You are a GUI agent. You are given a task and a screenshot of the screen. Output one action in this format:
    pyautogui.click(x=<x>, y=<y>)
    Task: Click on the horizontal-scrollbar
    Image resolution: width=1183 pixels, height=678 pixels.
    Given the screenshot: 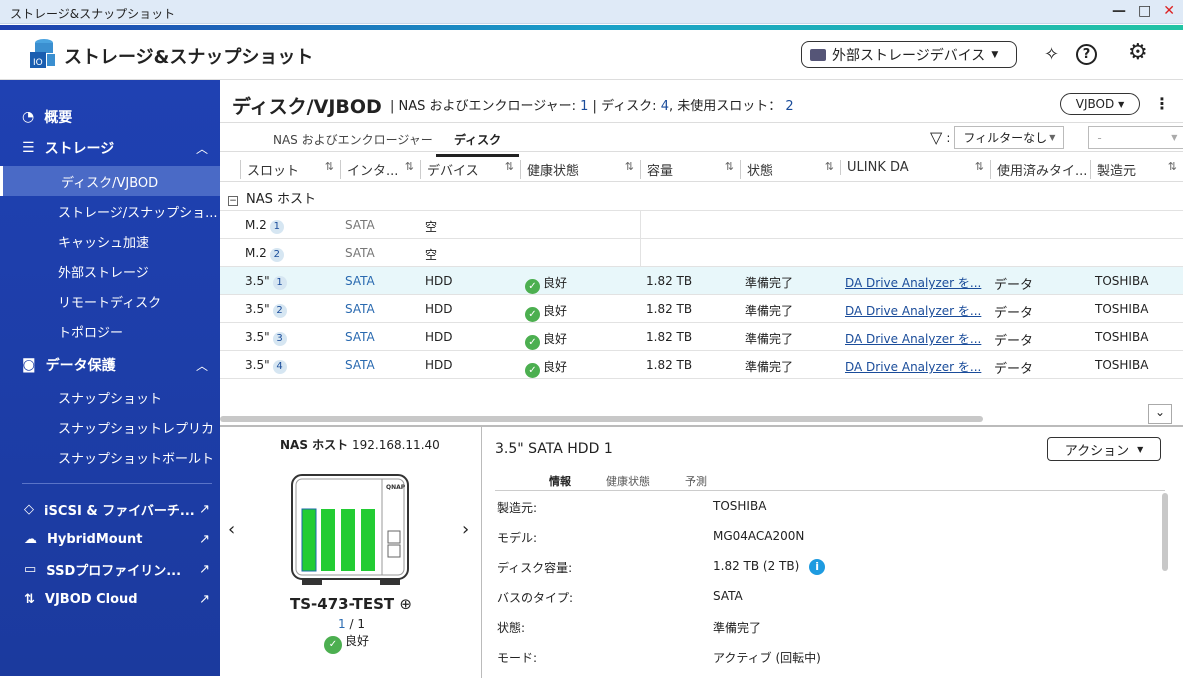 What is the action you would take?
    pyautogui.click(x=601, y=419)
    